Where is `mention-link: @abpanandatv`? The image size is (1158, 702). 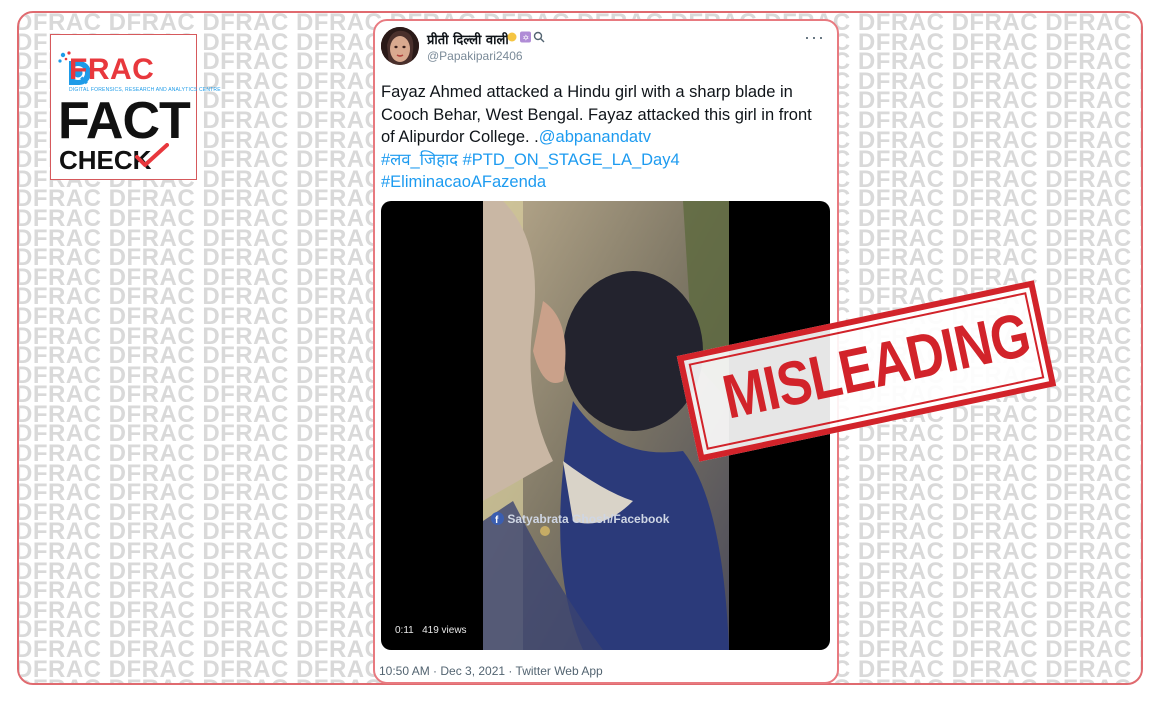
mention-link: @abpanandatv is located at coordinates (595, 137).